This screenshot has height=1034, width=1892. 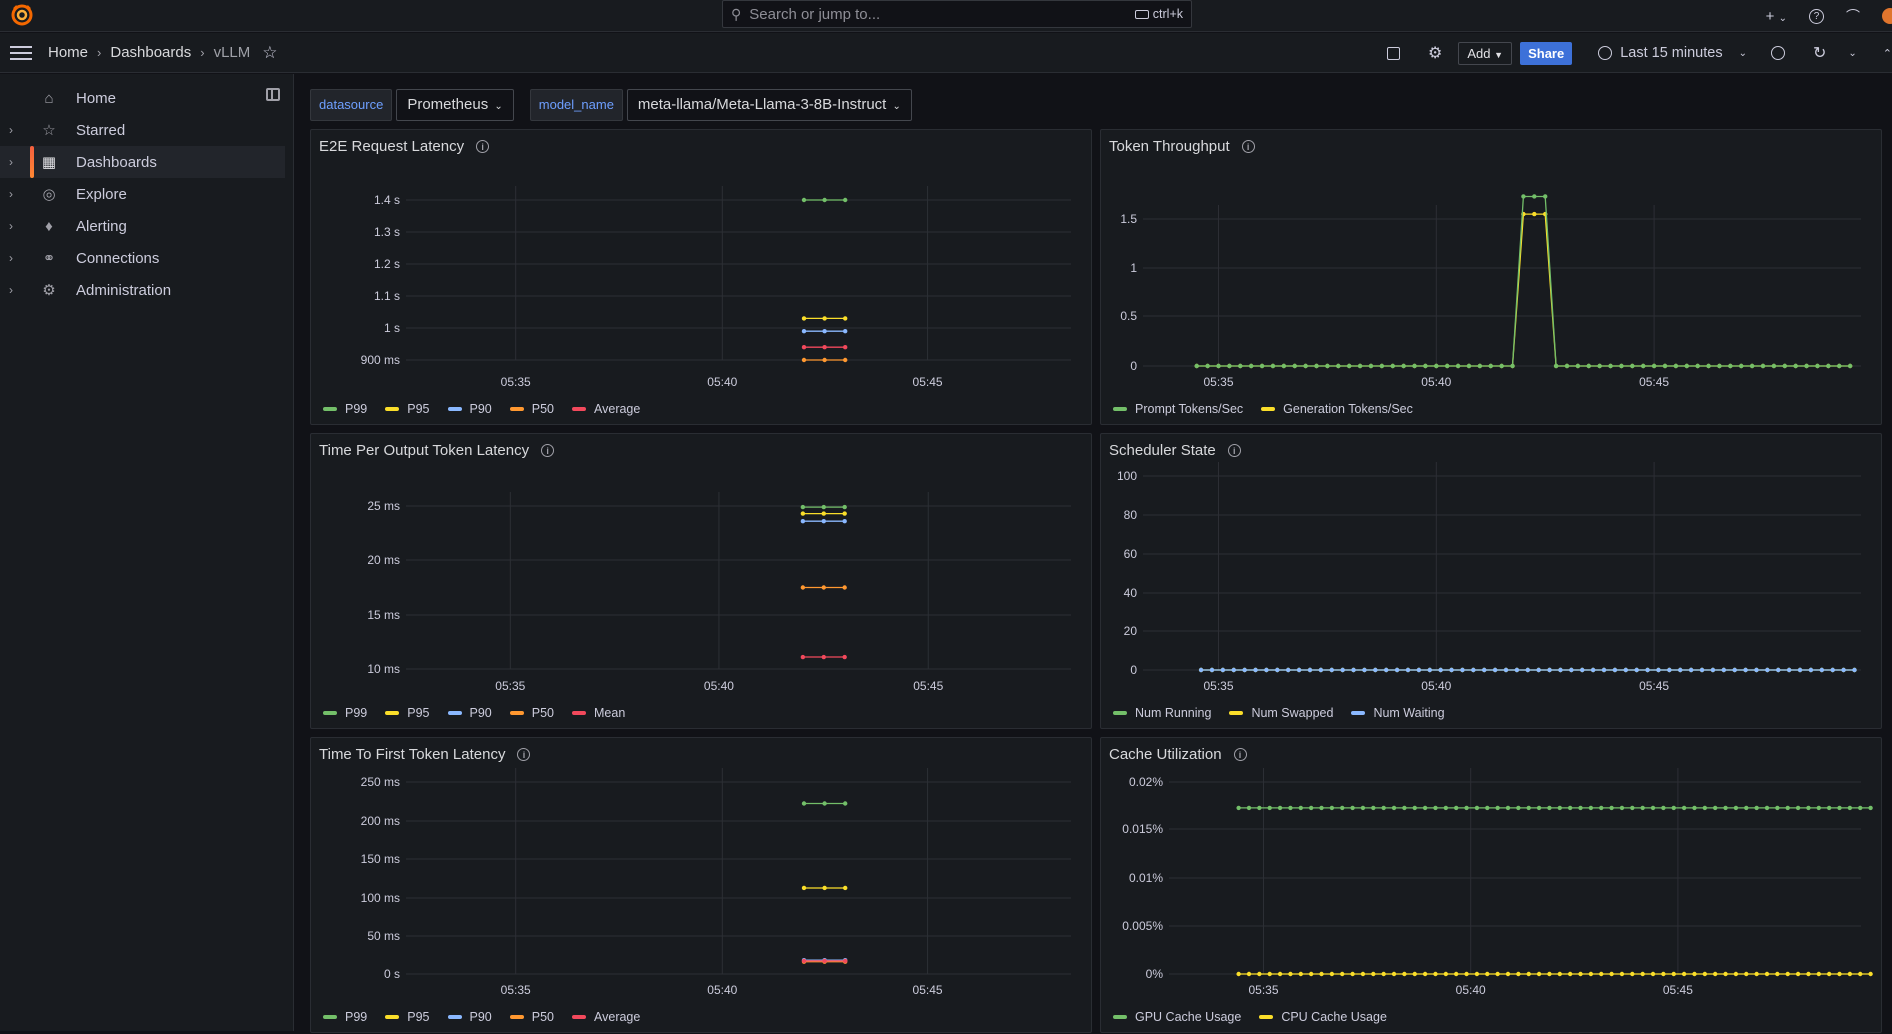 I want to click on legend-item-mean: Mean, so click(x=598, y=713).